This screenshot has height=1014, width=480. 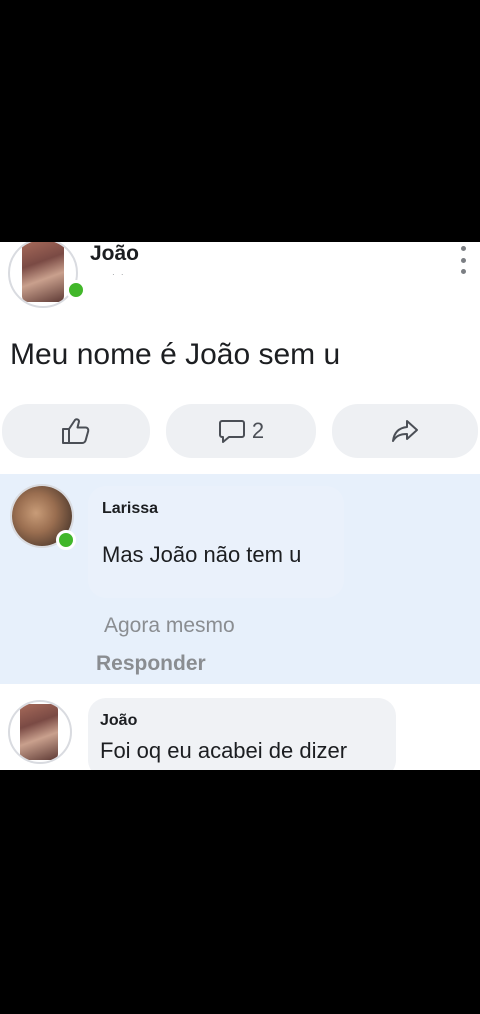 I want to click on comment-icon, so click(x=231, y=431).